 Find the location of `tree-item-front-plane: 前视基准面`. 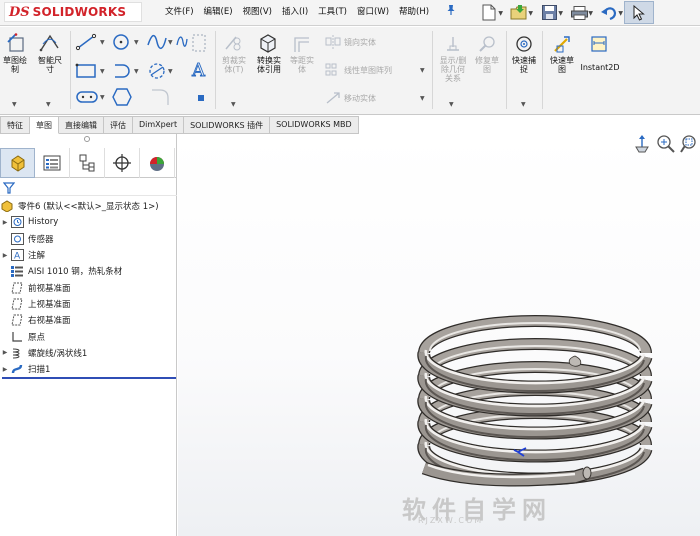

tree-item-front-plane: 前视基准面 is located at coordinates (88, 287).